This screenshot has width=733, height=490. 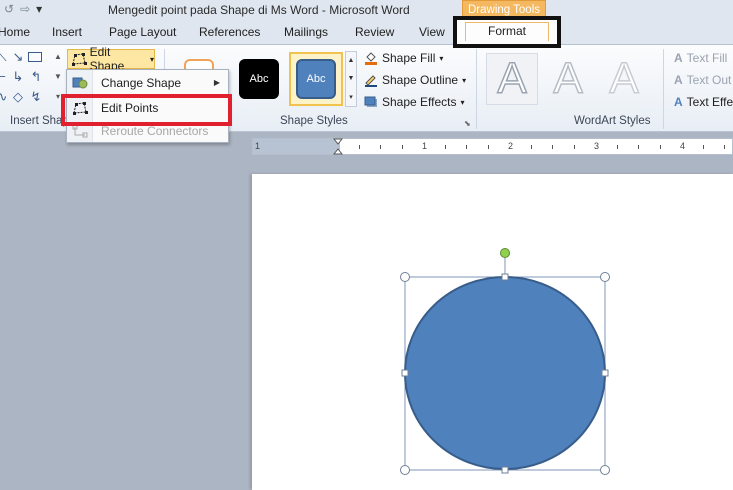 What do you see at coordinates (505, 277) in the screenshot?
I see `resize-handle-top` at bounding box center [505, 277].